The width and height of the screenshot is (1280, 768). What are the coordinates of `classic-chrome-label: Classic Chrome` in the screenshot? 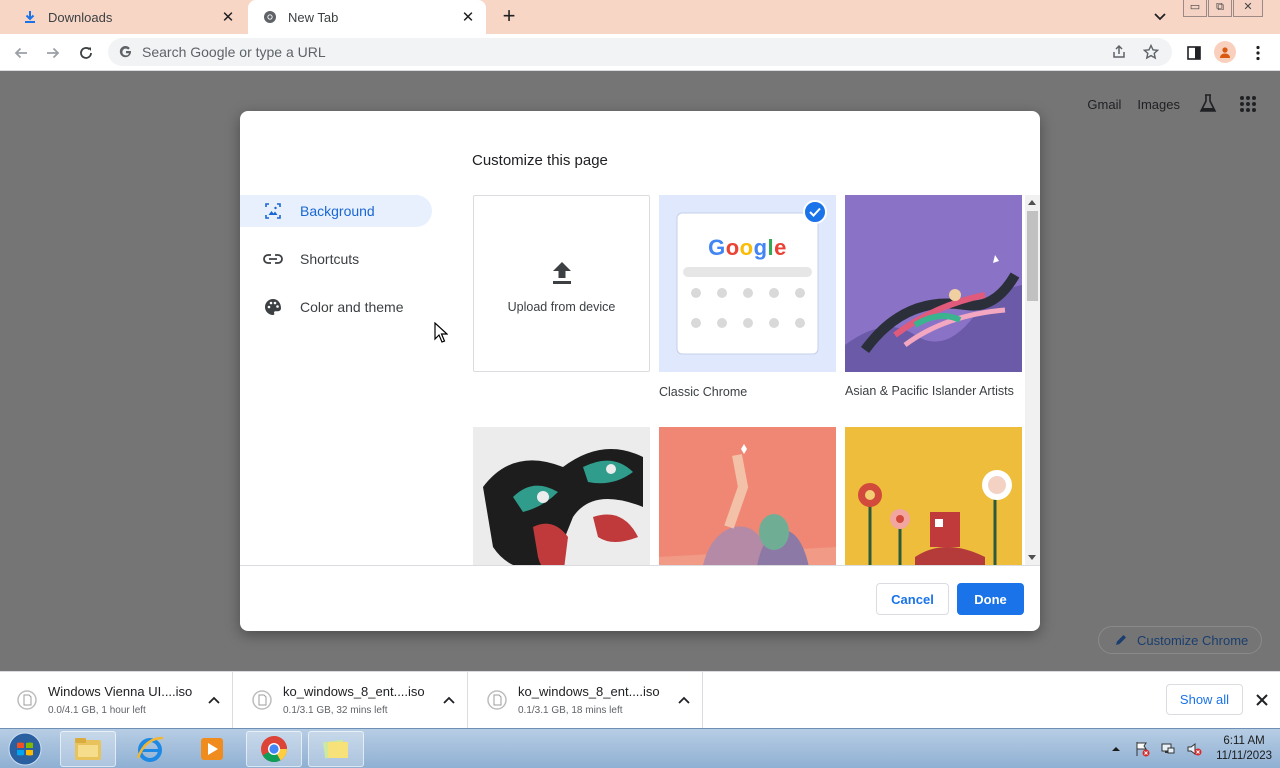 It's located at (703, 392).